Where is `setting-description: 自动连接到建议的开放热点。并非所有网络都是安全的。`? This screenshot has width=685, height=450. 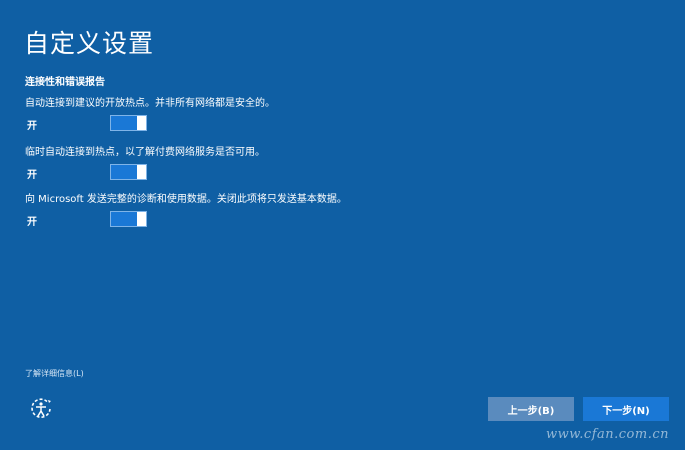
setting-description: 自动连接到建议的开放热点。并非所有网络都是安全的。 is located at coordinates (150, 103).